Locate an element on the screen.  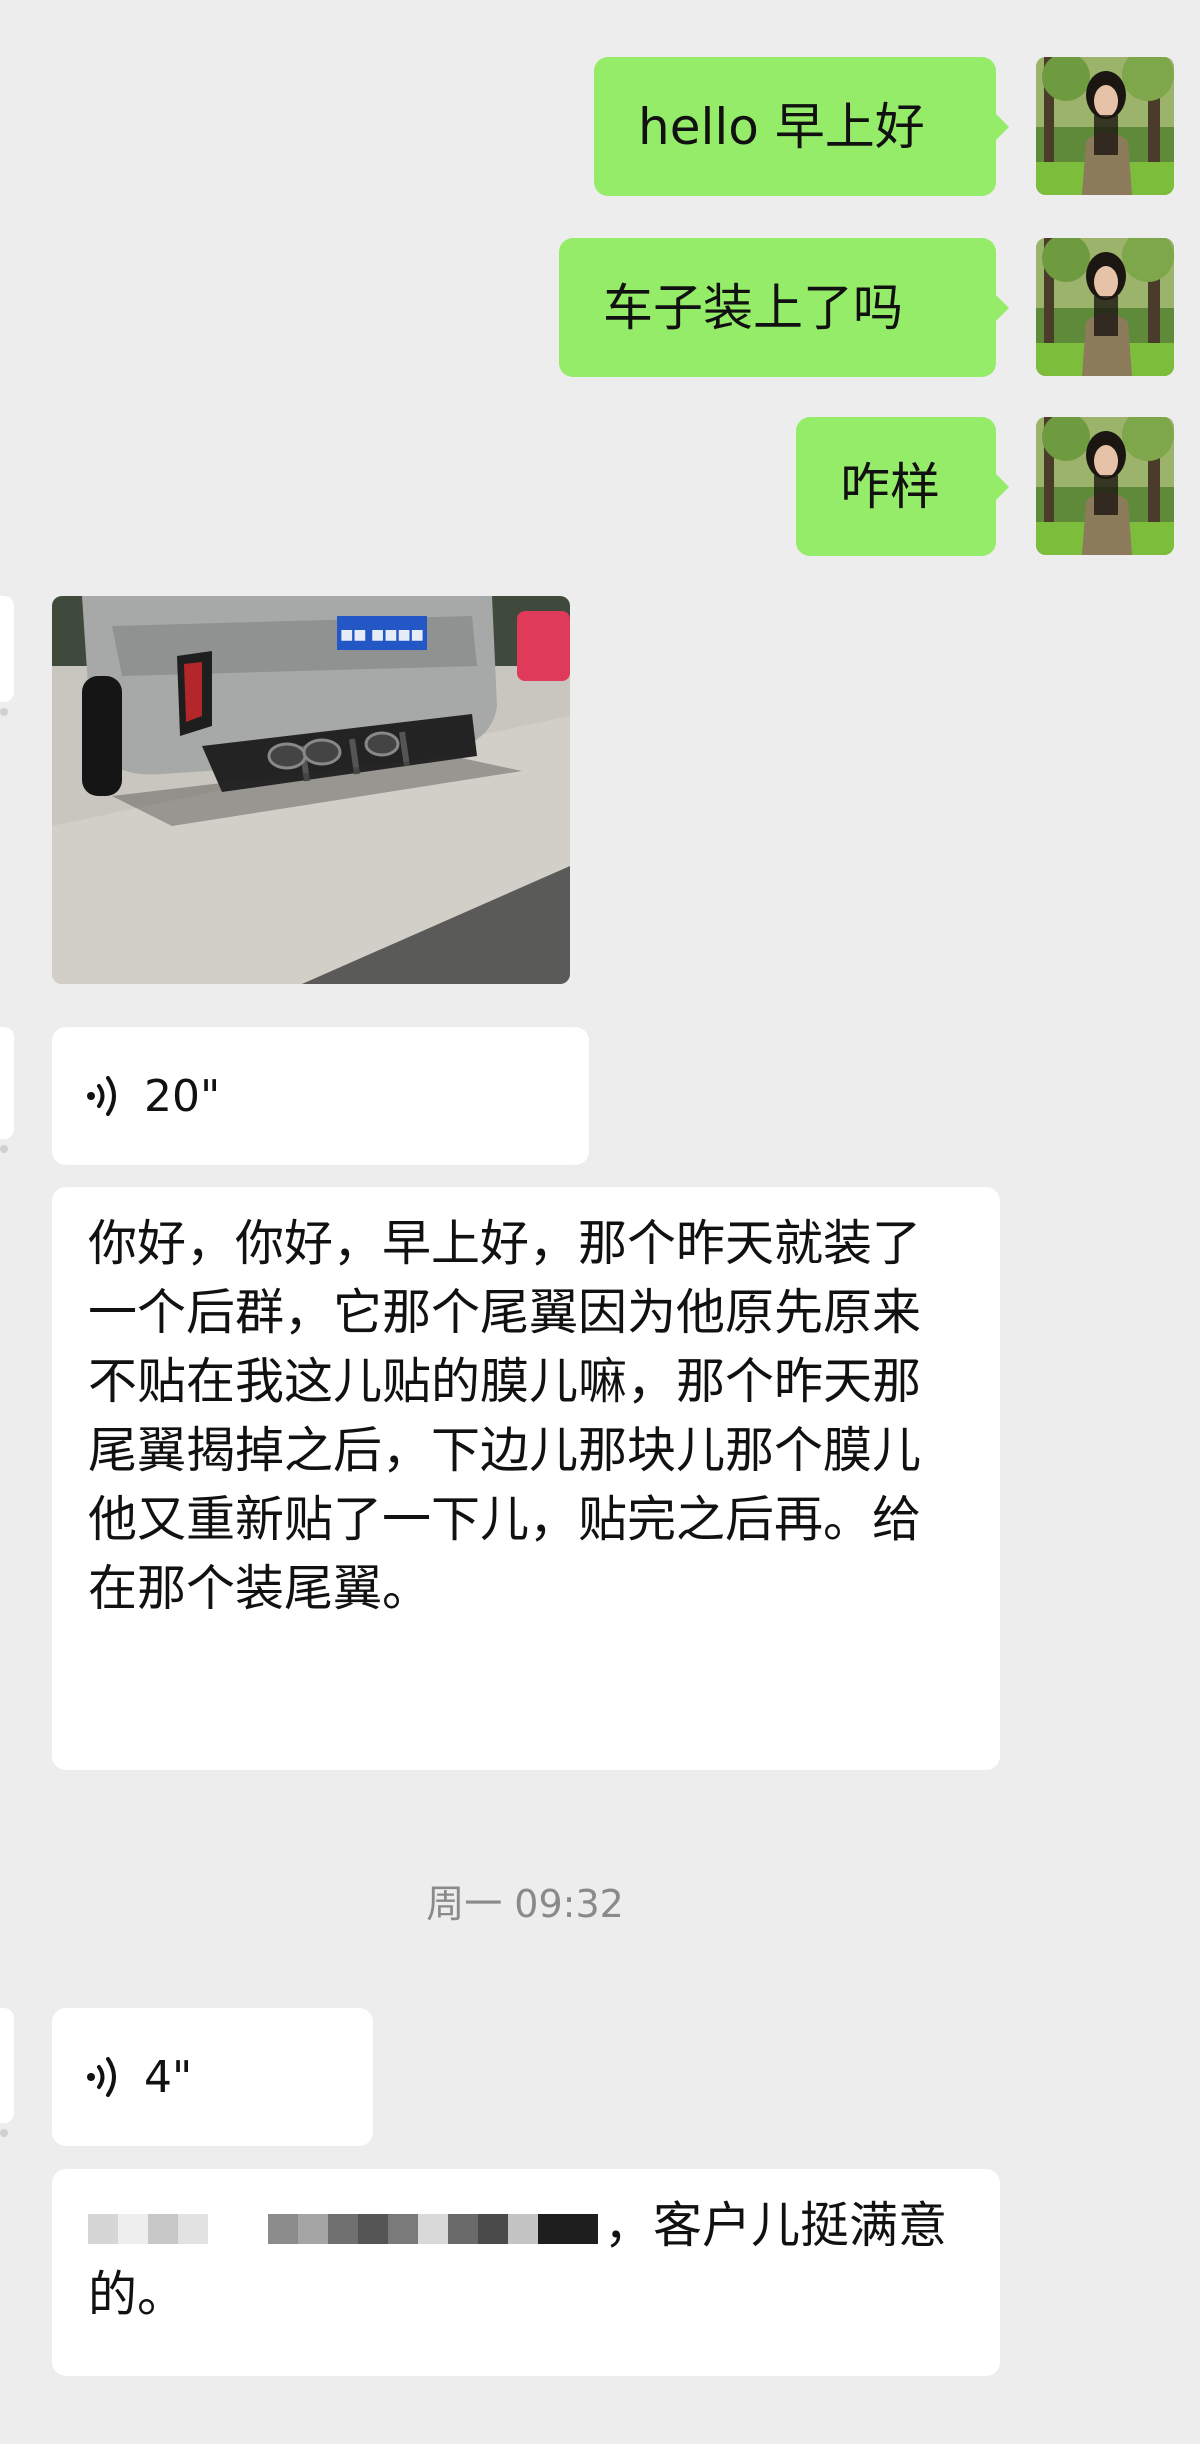
voice-message: 20" is located at coordinates (320, 1096).